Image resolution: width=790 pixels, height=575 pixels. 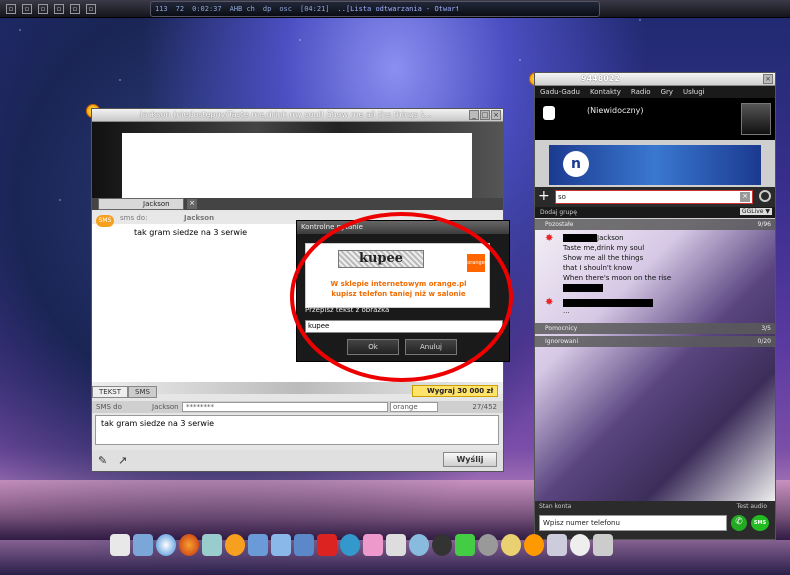 I want to click on add-contact-icon: +, so click(x=545, y=196).